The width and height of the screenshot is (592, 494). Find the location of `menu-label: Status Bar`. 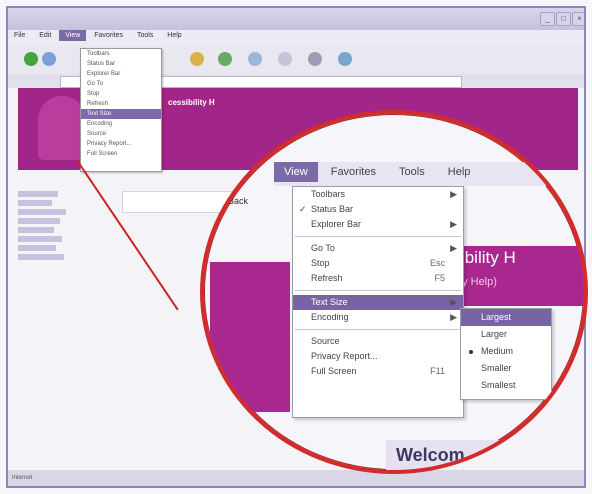

menu-label: Status Bar is located at coordinates (332, 209).